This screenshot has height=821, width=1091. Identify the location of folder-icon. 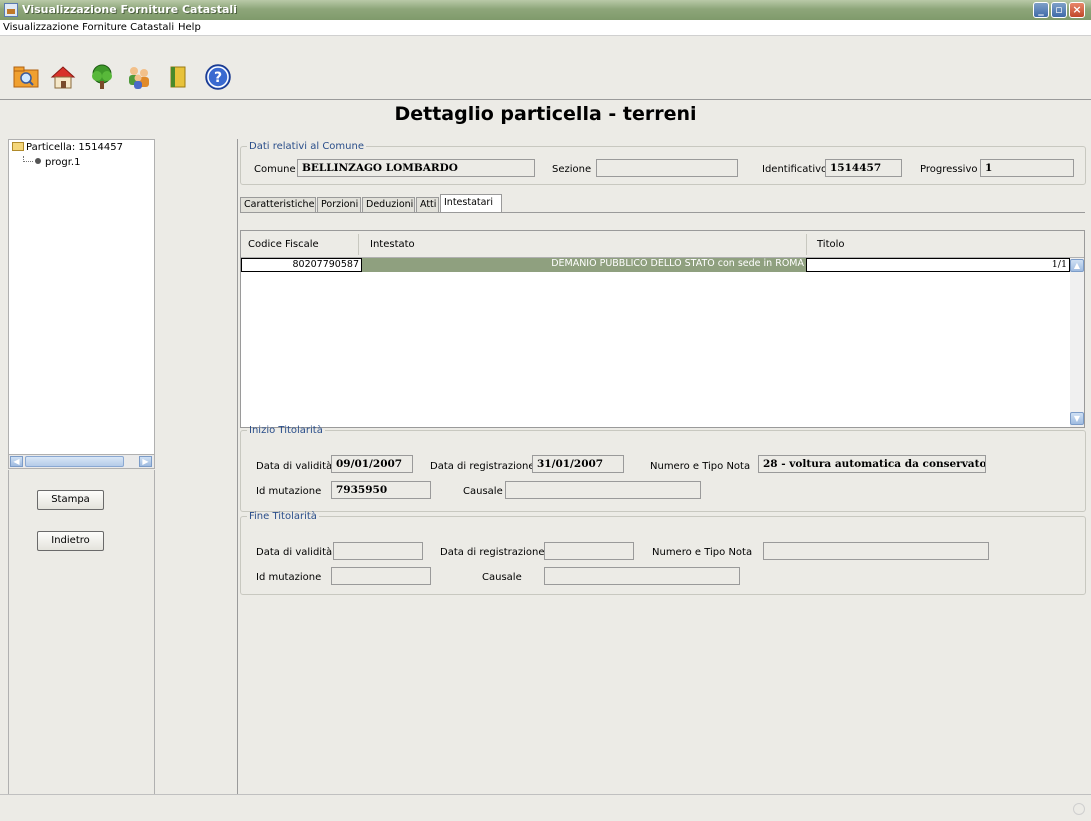
(18, 146).